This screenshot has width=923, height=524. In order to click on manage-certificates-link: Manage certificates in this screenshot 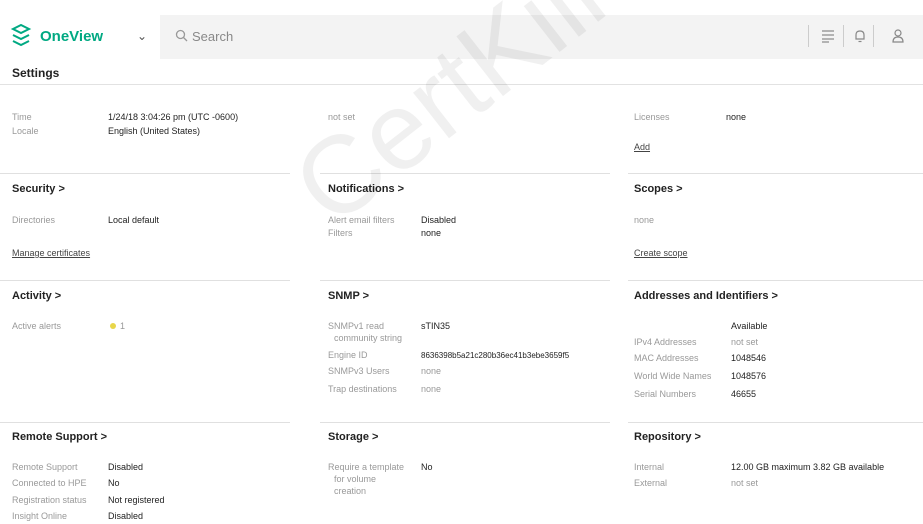, I will do `click(51, 253)`.